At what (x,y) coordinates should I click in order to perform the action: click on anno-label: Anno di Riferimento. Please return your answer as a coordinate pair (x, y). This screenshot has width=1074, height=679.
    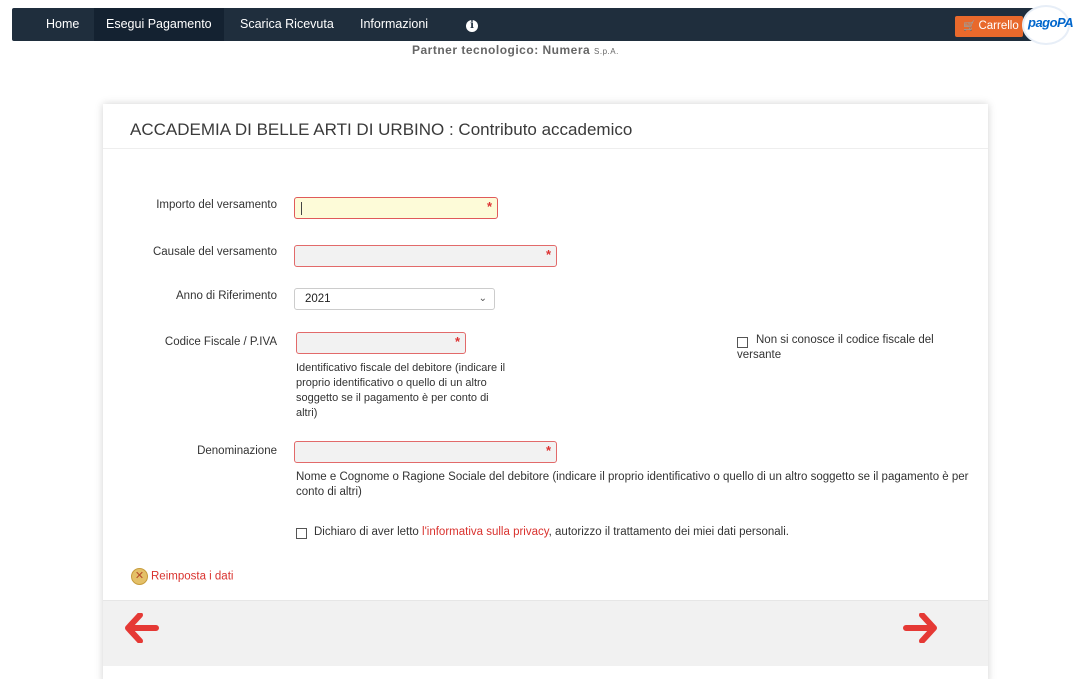
    Looking at the image, I should click on (226, 296).